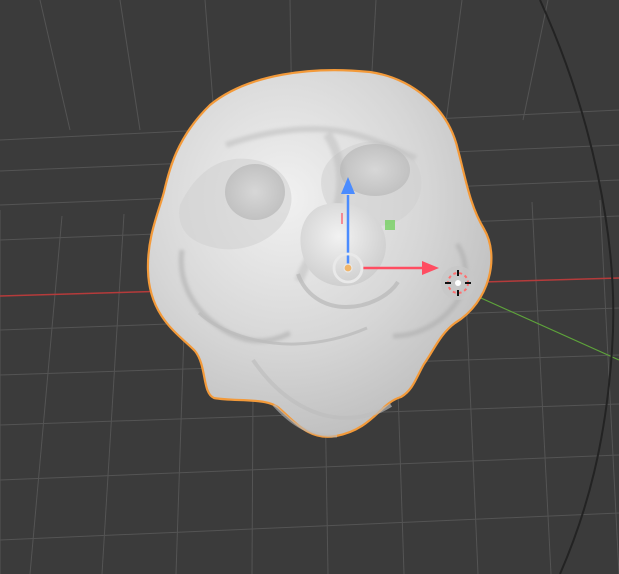  What do you see at coordinates (577, 287) in the screenshot?
I see `viewport-boundary` at bounding box center [577, 287].